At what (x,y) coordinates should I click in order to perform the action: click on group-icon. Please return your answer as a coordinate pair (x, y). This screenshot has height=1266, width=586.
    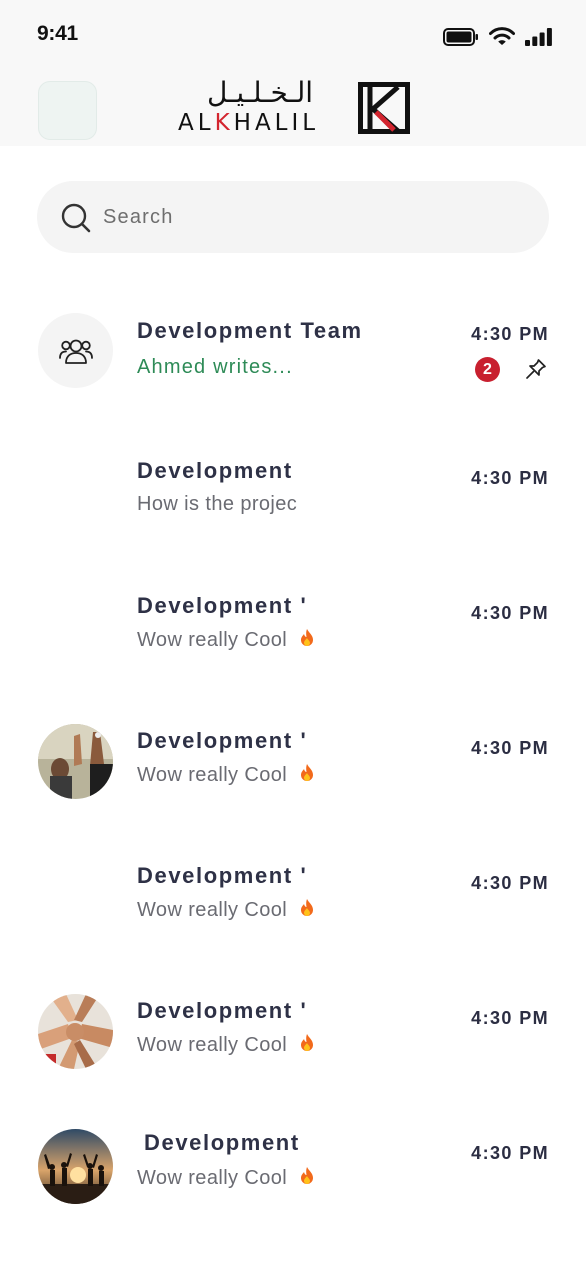
    Looking at the image, I should click on (75, 351).